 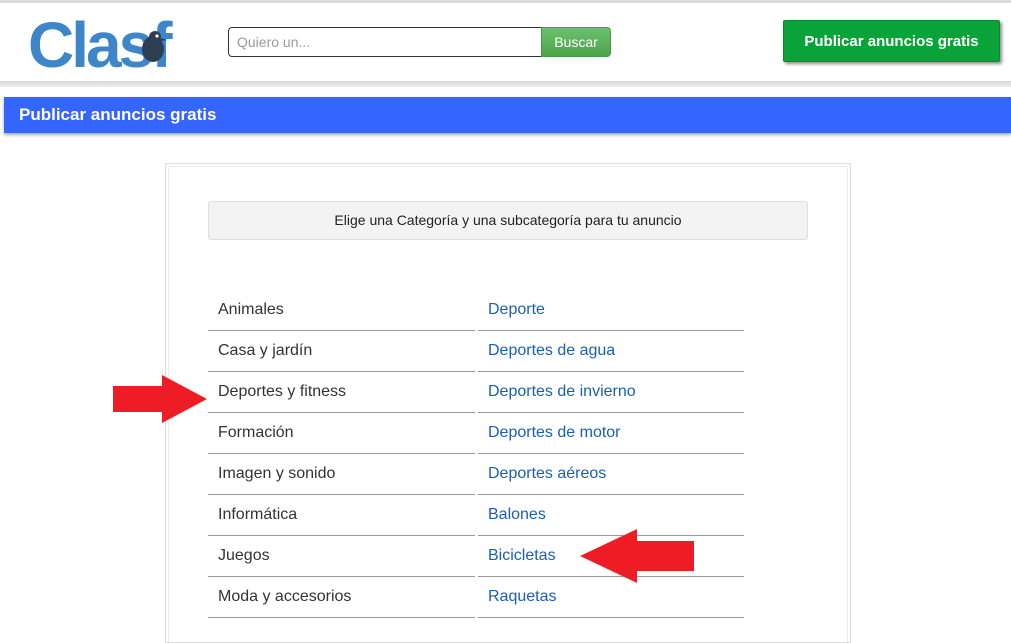 What do you see at coordinates (341, 474) in the screenshot?
I see `category-item: Imagen y sonido` at bounding box center [341, 474].